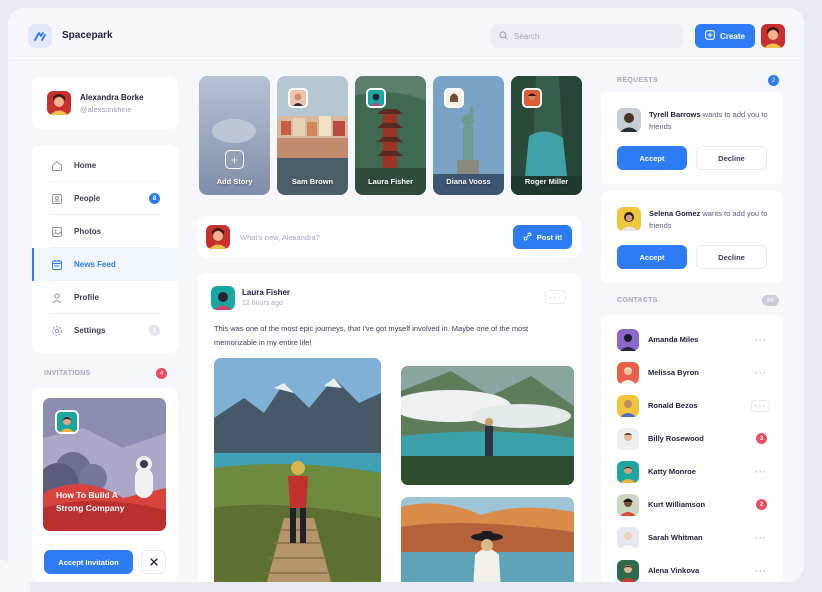 This screenshot has height=592, width=822. Describe the element at coordinates (105, 198) in the screenshot. I see `sidebar-item-people: People 8` at that location.